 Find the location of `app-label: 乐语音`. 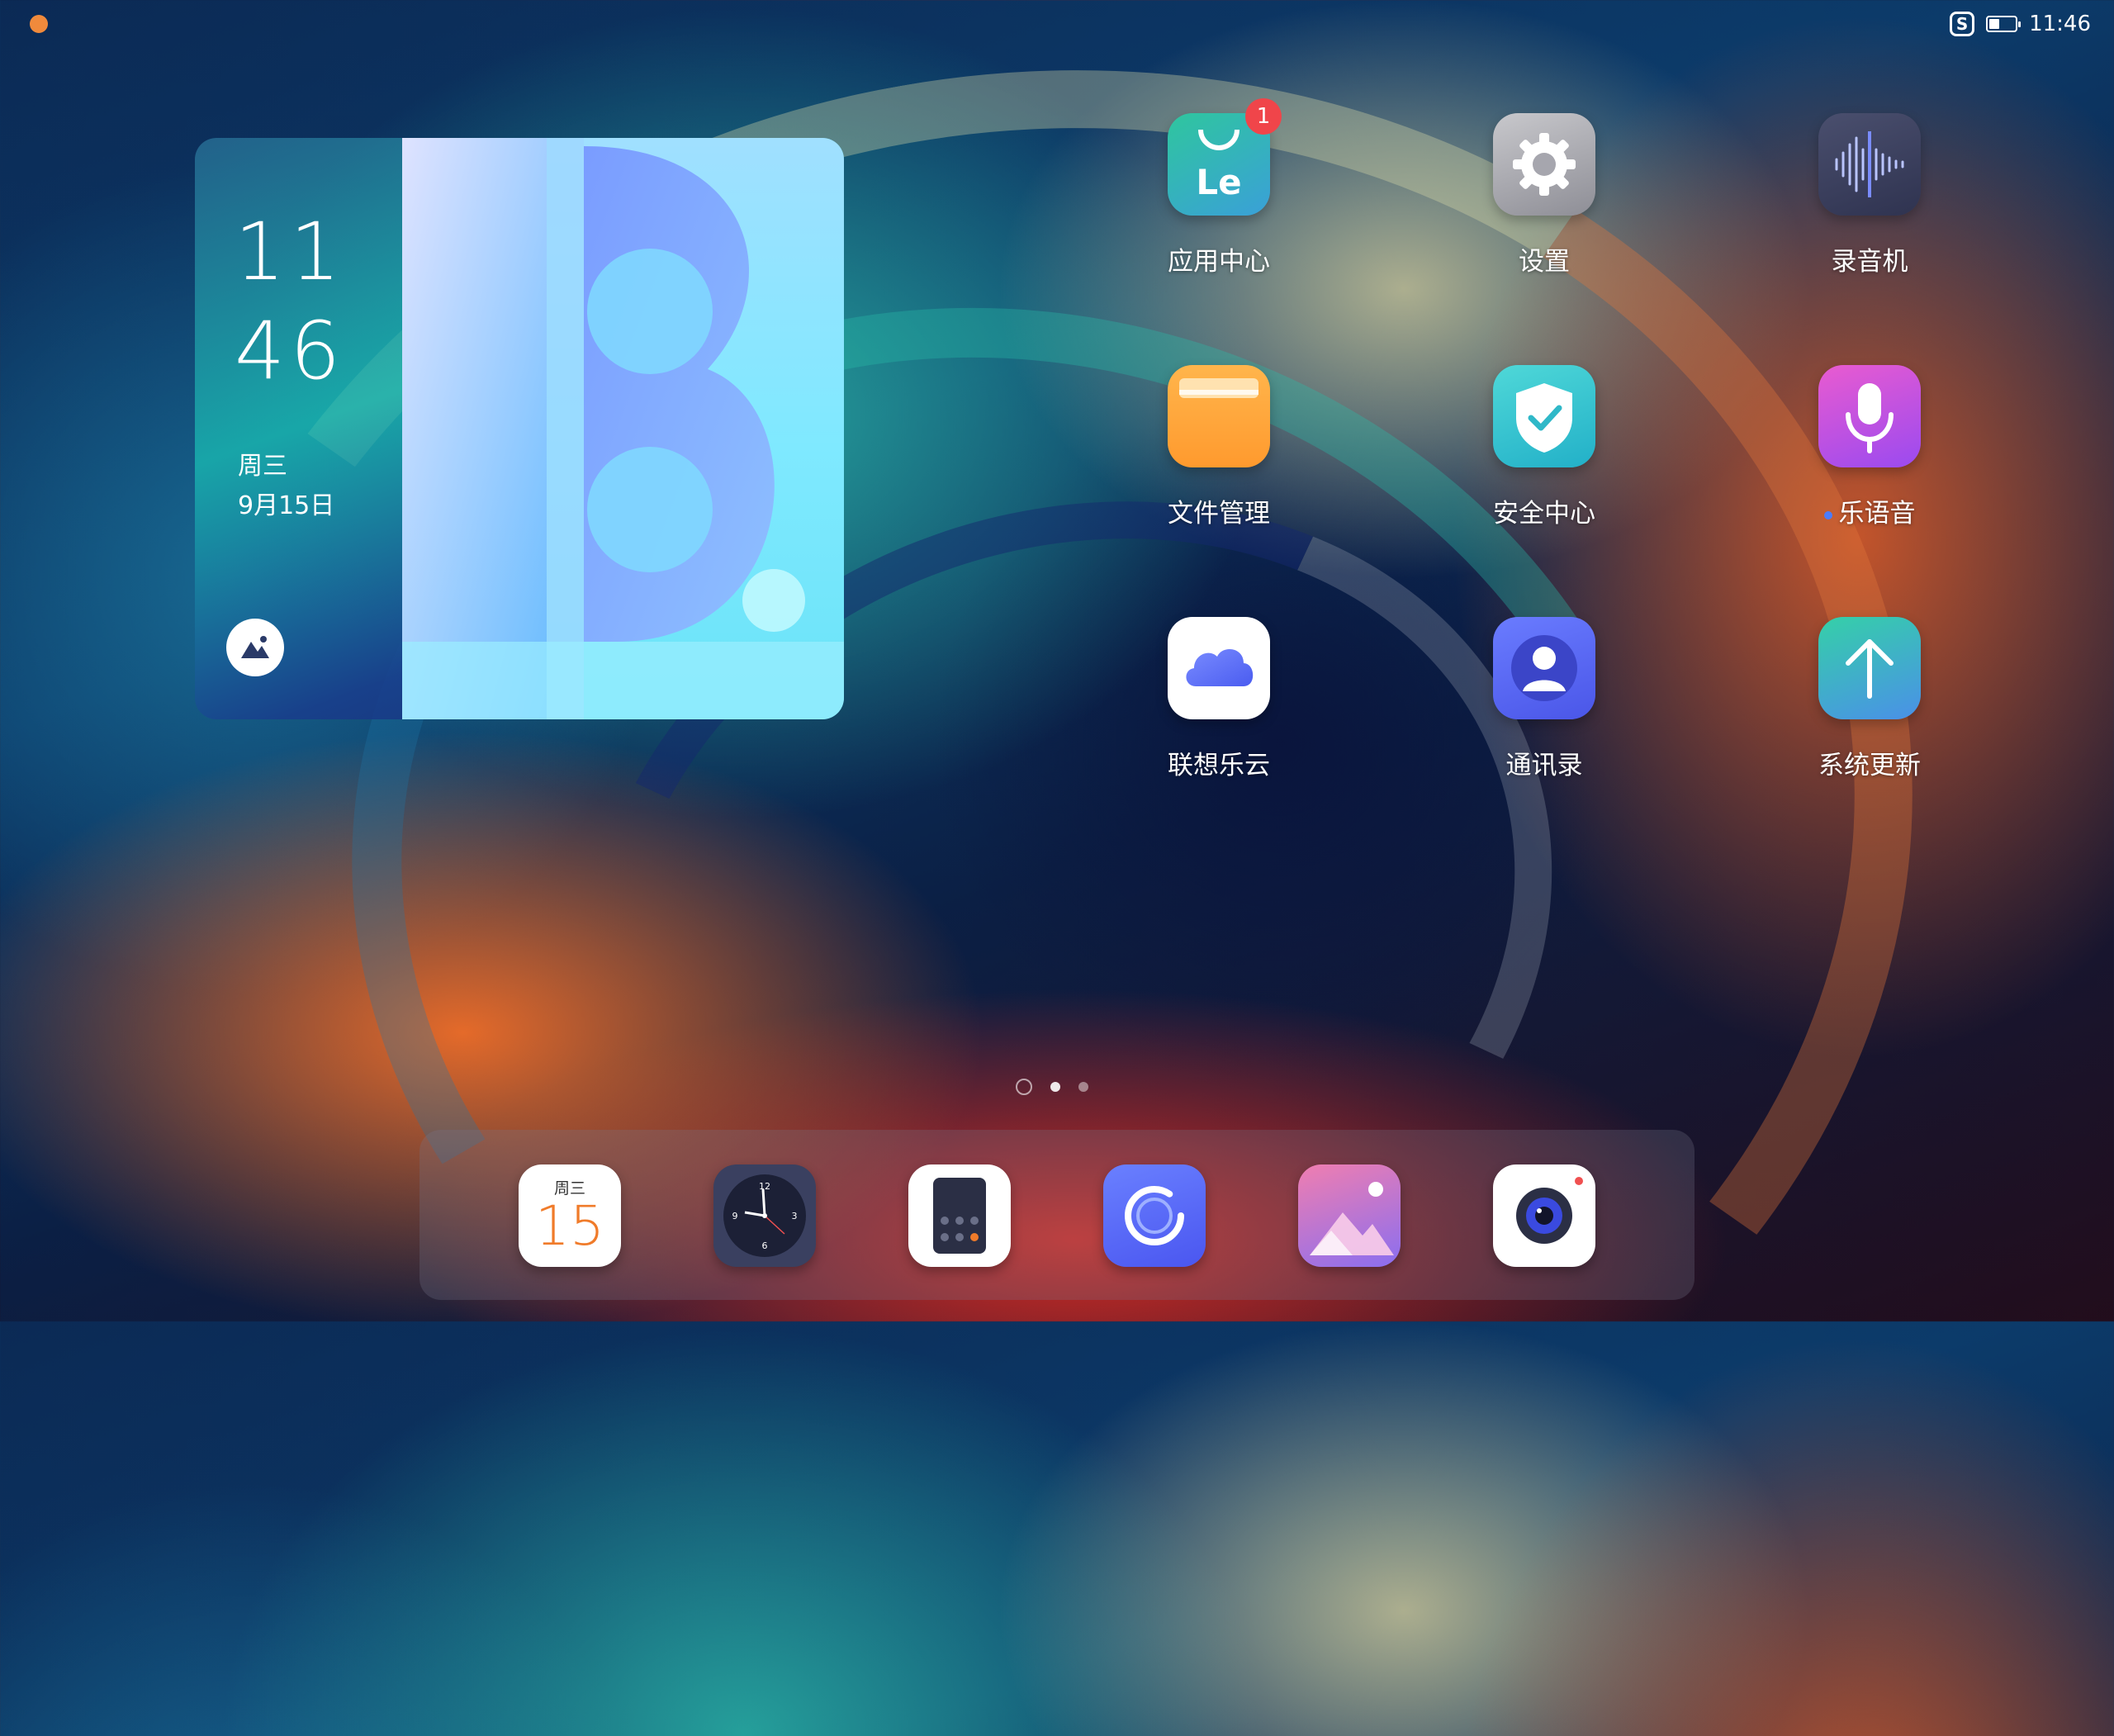

app-label: 乐语音 is located at coordinates (1869, 510).